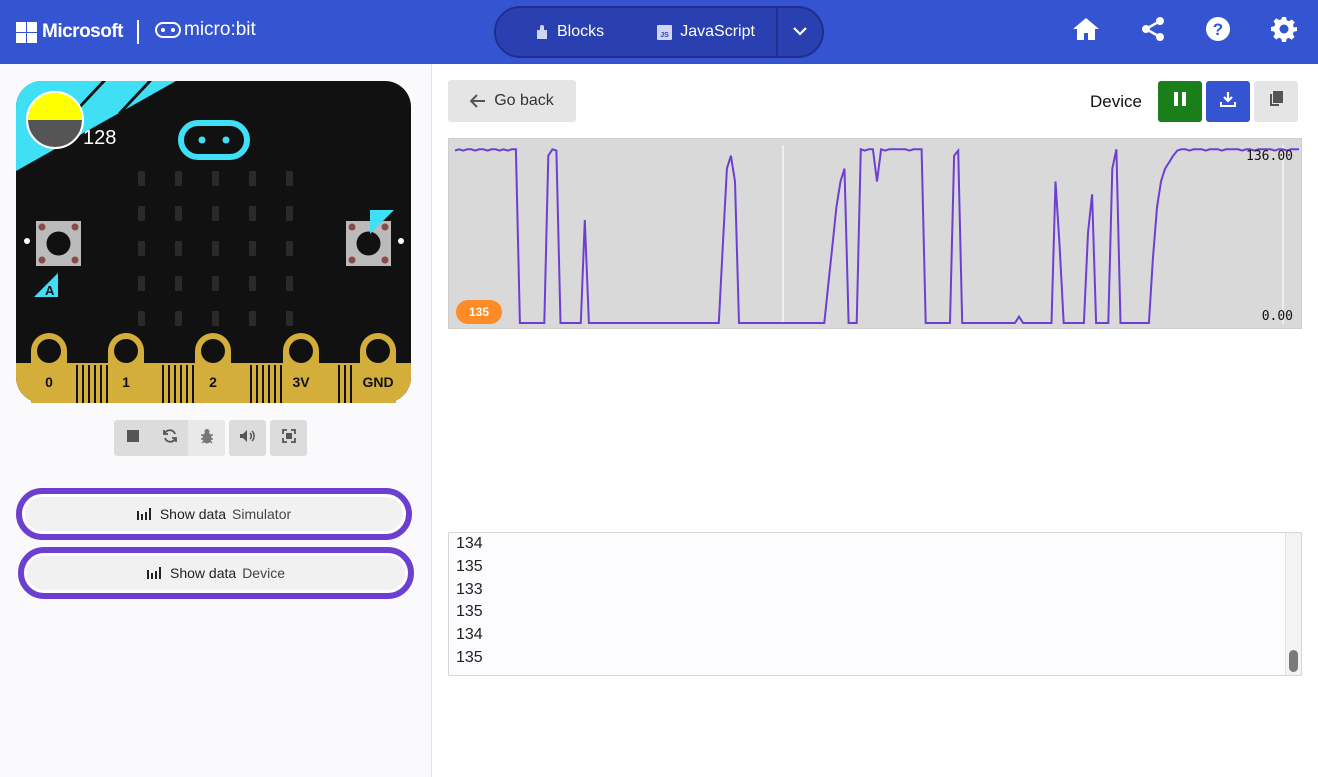  What do you see at coordinates (58, 243) in the screenshot?
I see `button-a` at bounding box center [58, 243].